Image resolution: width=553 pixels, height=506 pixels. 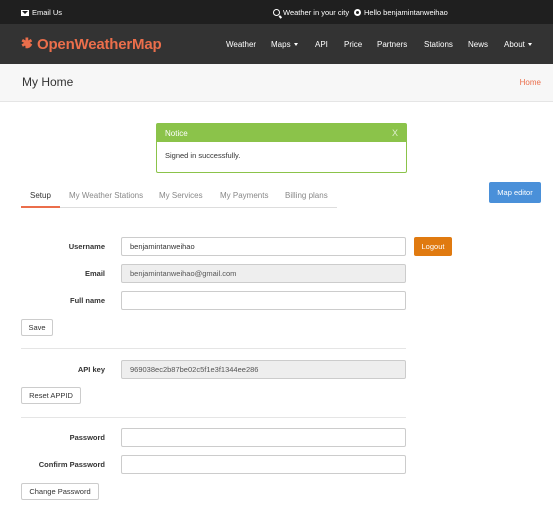 What do you see at coordinates (433, 246) in the screenshot?
I see `logout-button: Logout` at bounding box center [433, 246].